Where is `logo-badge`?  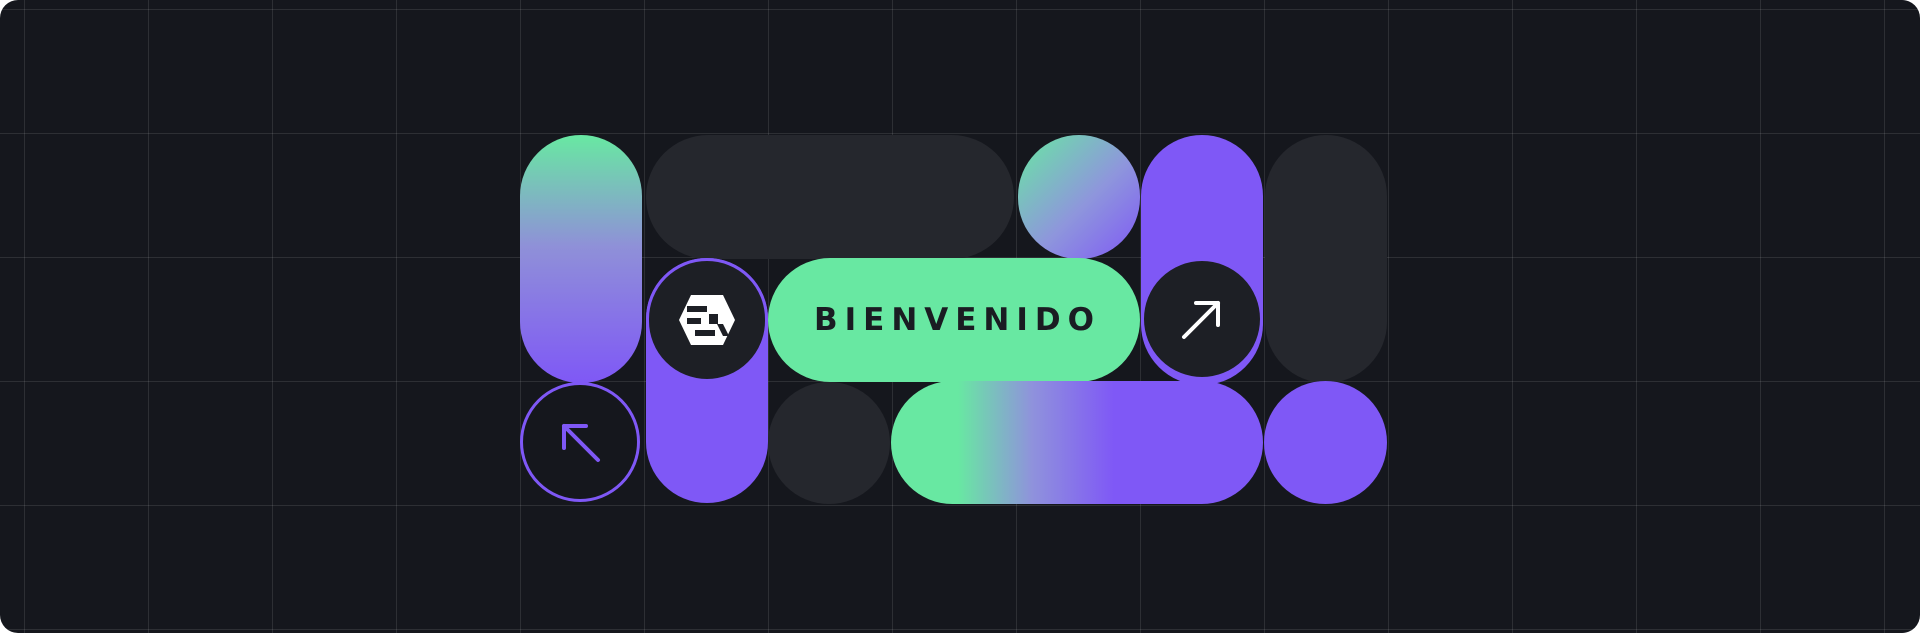
logo-badge is located at coordinates (707, 320).